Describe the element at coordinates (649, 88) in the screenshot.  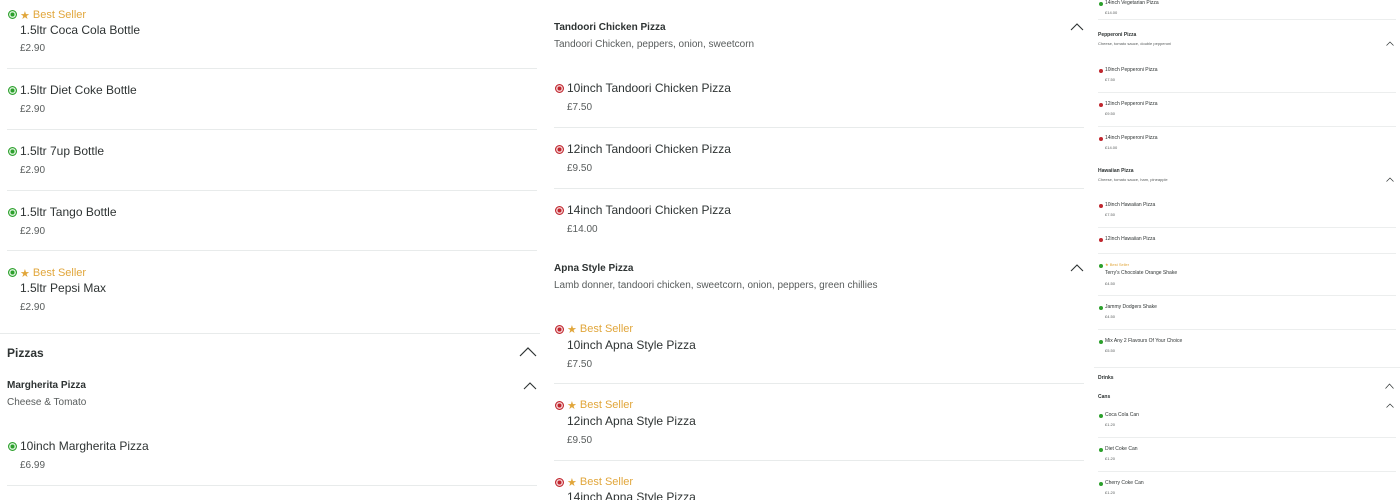
I see `item-name: 10inch Tandoori Chicken Pizza` at that location.